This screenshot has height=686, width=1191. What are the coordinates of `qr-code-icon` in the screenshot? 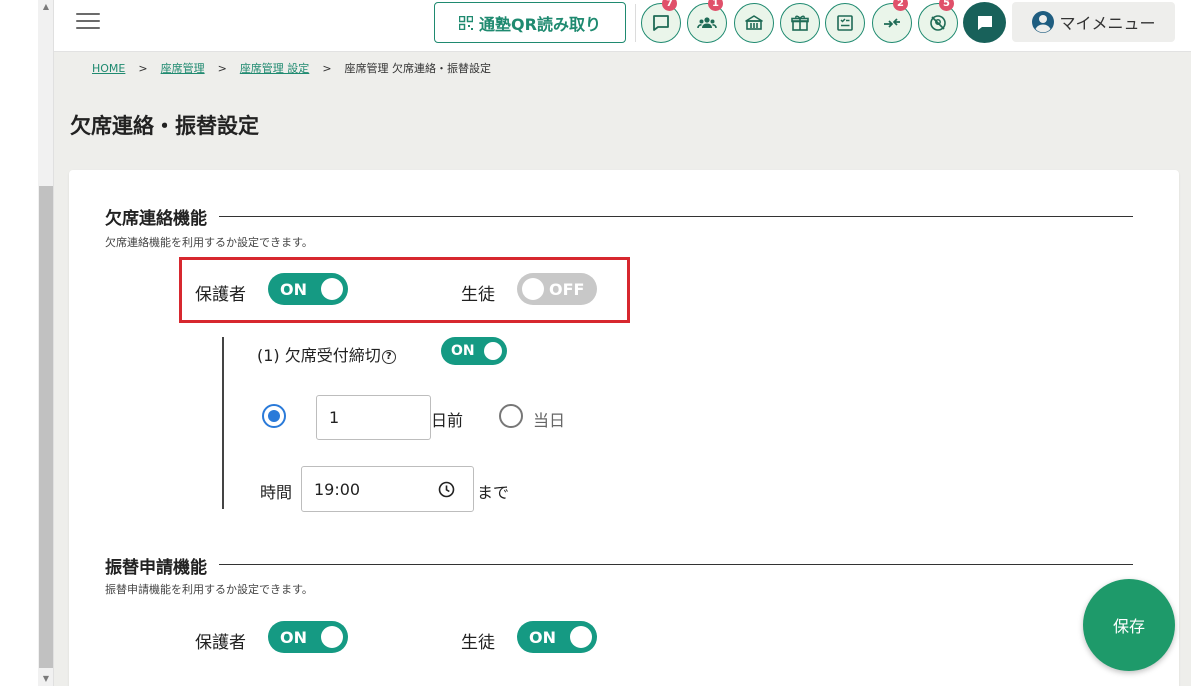 It's located at (466, 22).